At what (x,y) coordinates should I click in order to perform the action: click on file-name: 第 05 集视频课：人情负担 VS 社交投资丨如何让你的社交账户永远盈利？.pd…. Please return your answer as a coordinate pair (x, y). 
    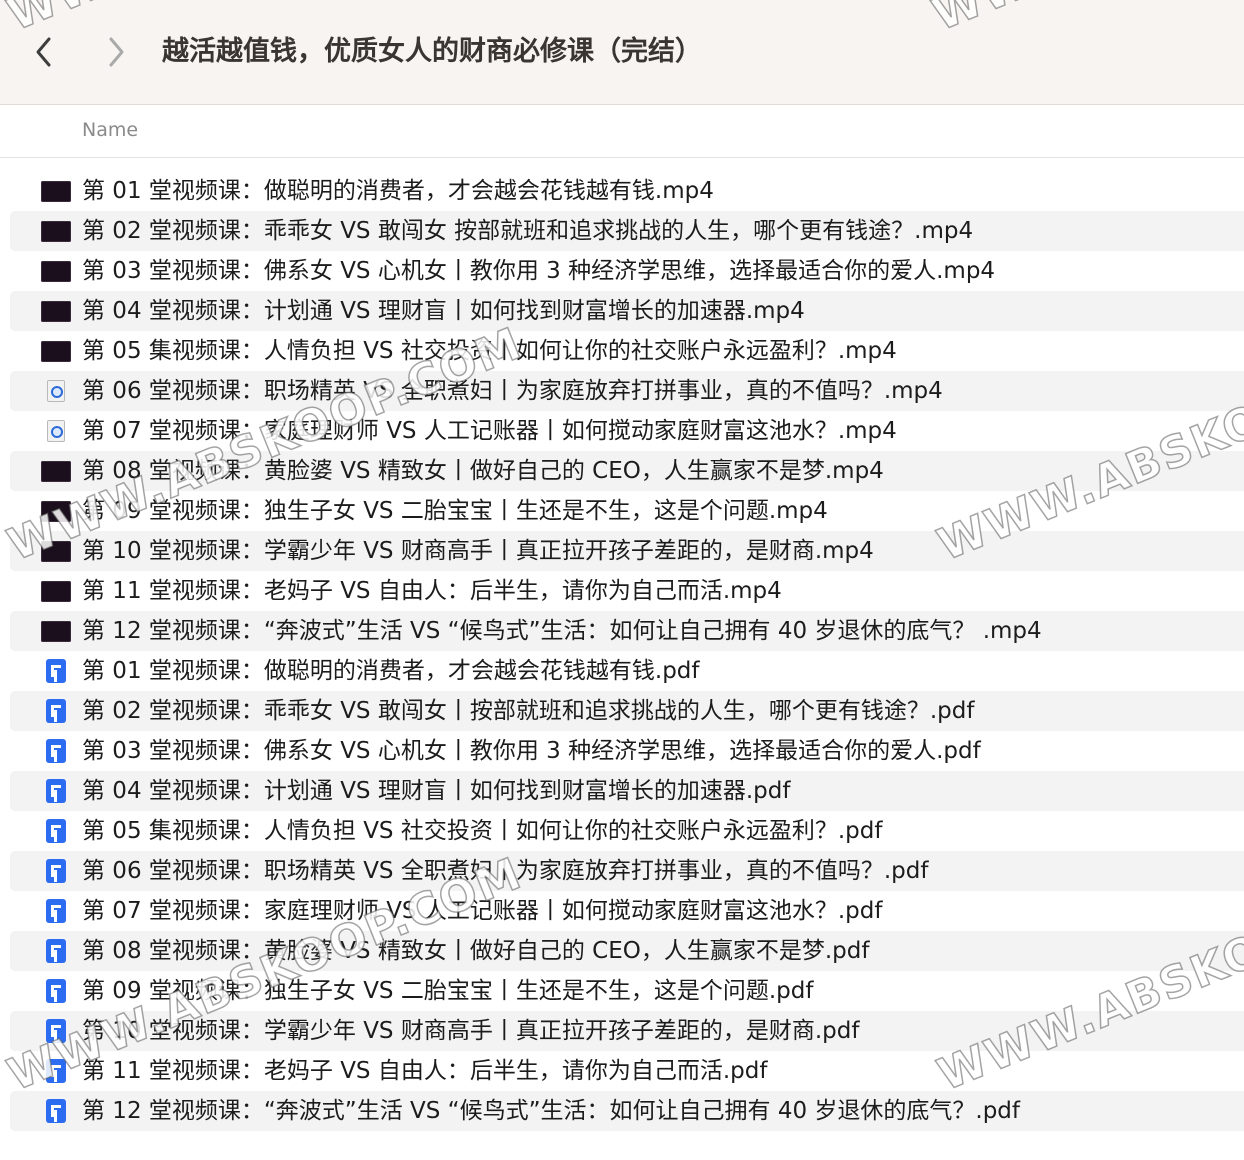
    Looking at the image, I should click on (482, 831).